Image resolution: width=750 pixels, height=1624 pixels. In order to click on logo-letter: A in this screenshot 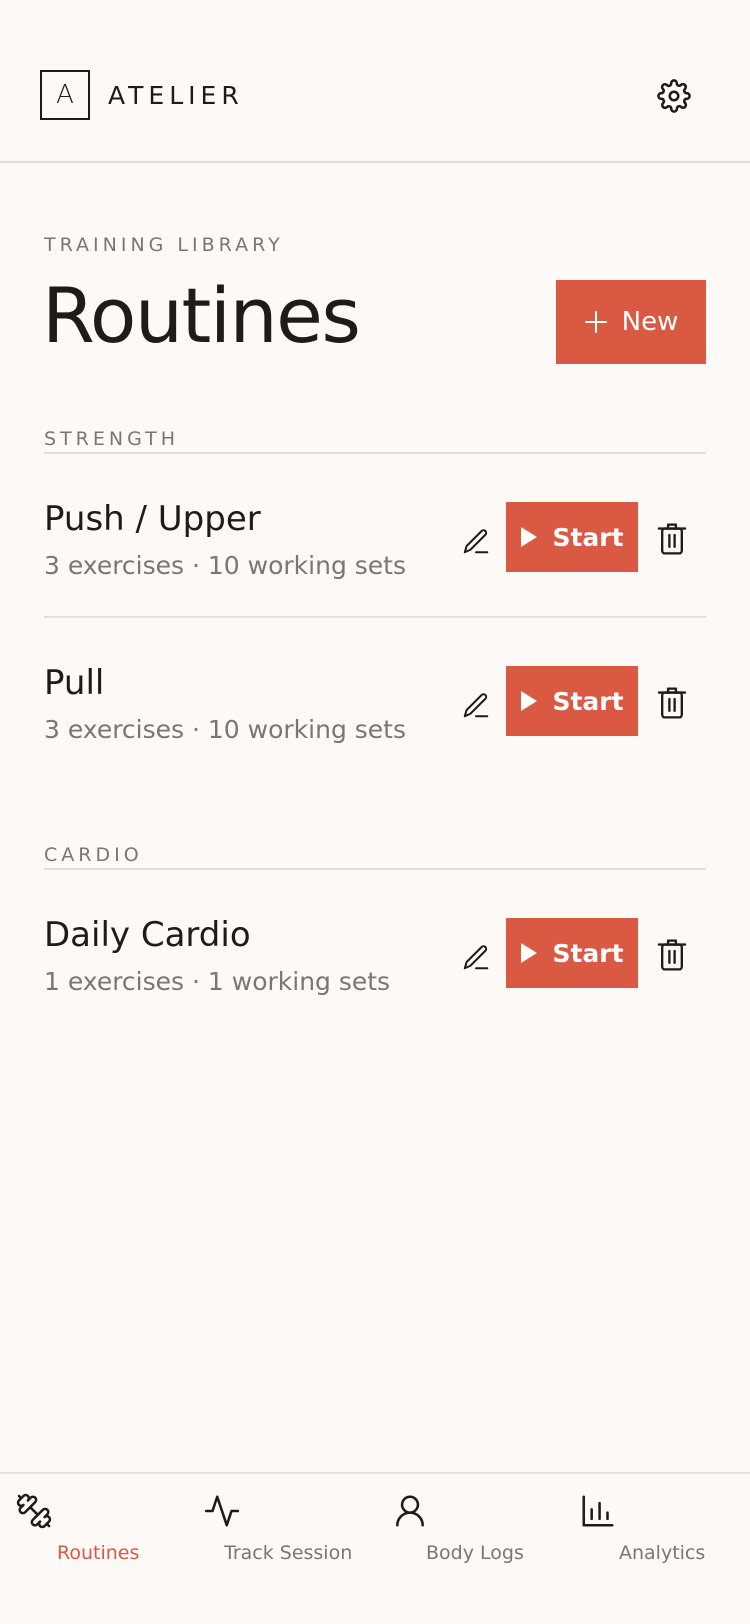, I will do `click(65, 95)`.